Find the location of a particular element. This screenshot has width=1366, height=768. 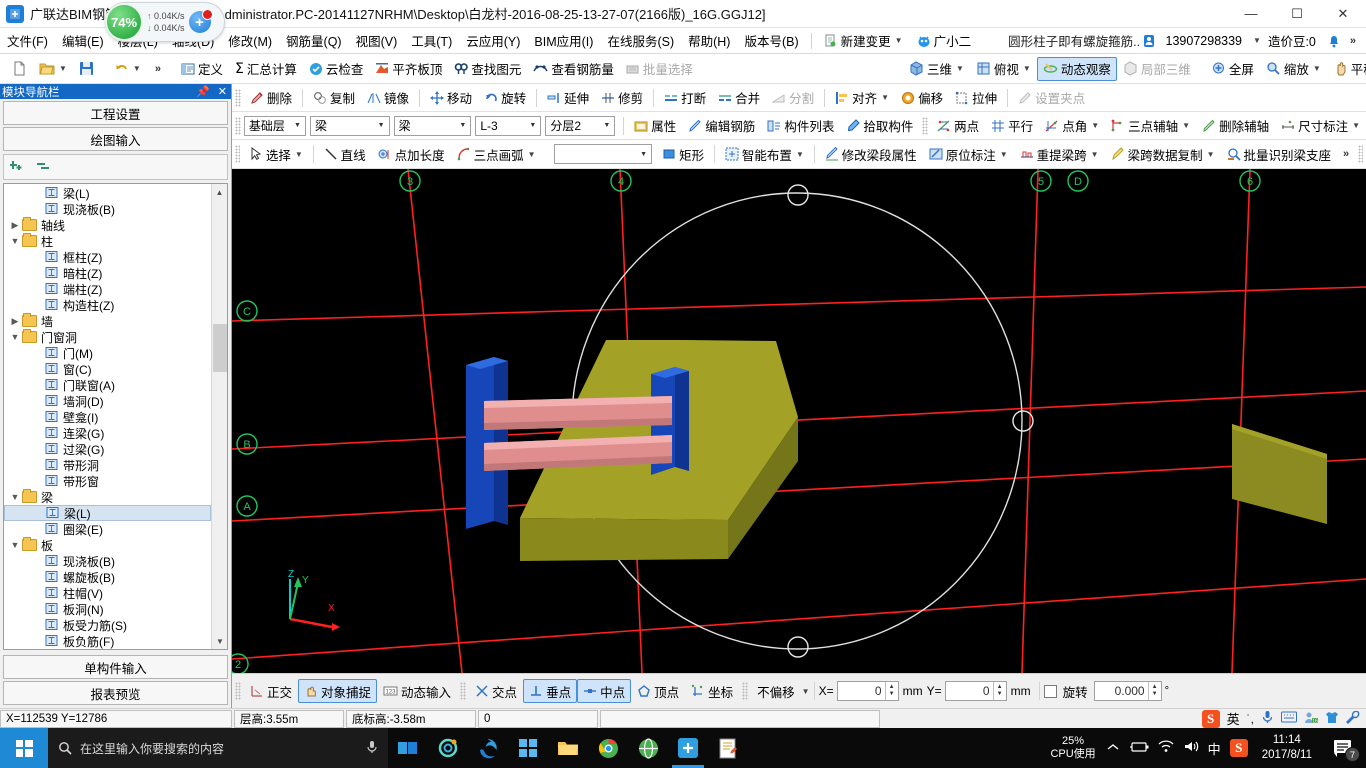

tree-item: 带形窗 is located at coordinates (107, 481).